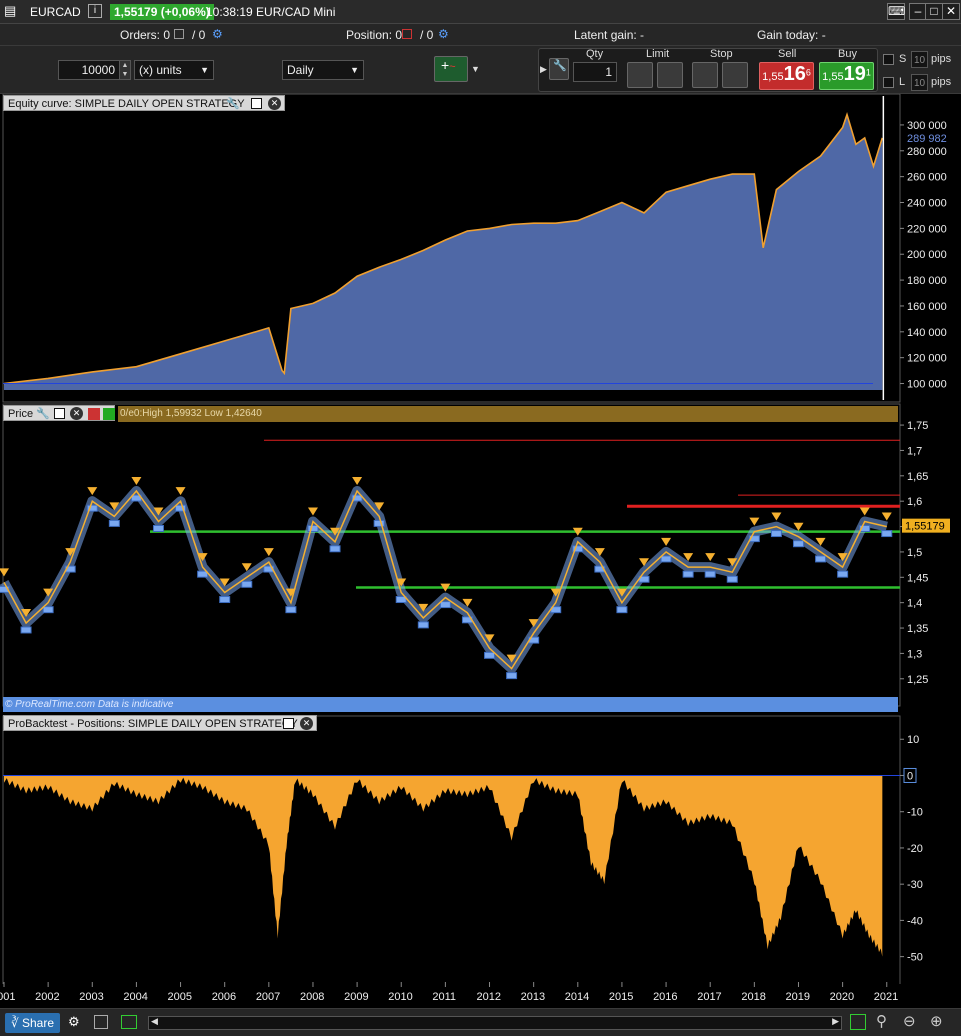  Describe the element at coordinates (927, 126) in the screenshot. I see `equity-axis-tick-label: 300 000` at that location.